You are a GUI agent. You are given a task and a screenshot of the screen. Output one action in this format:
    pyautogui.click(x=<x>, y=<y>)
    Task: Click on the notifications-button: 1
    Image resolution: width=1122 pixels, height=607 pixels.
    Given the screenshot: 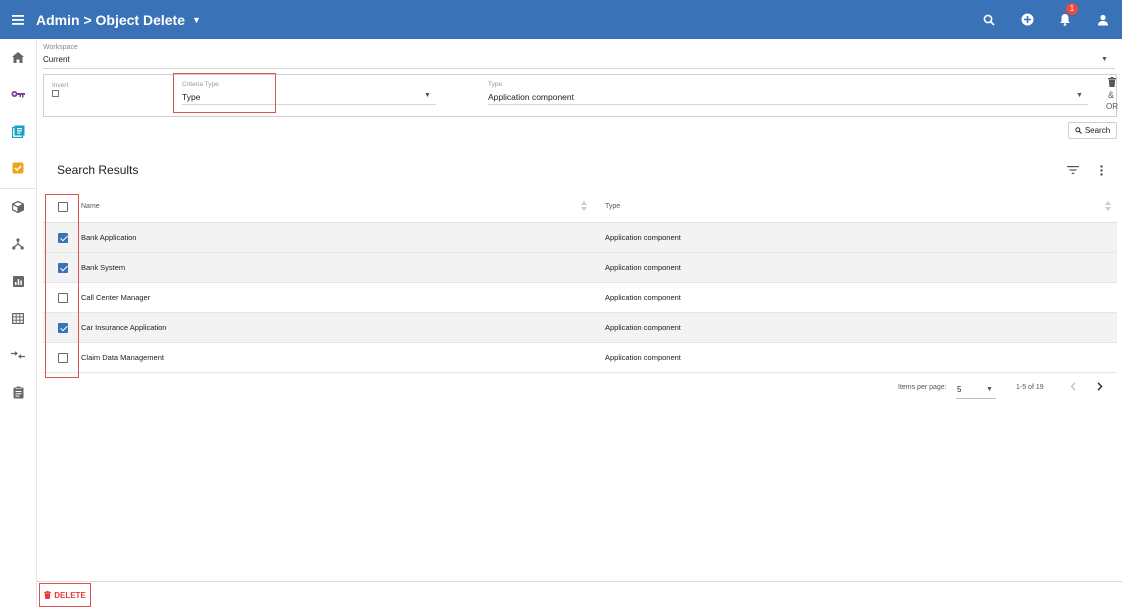 What is the action you would take?
    pyautogui.click(x=1065, y=19)
    